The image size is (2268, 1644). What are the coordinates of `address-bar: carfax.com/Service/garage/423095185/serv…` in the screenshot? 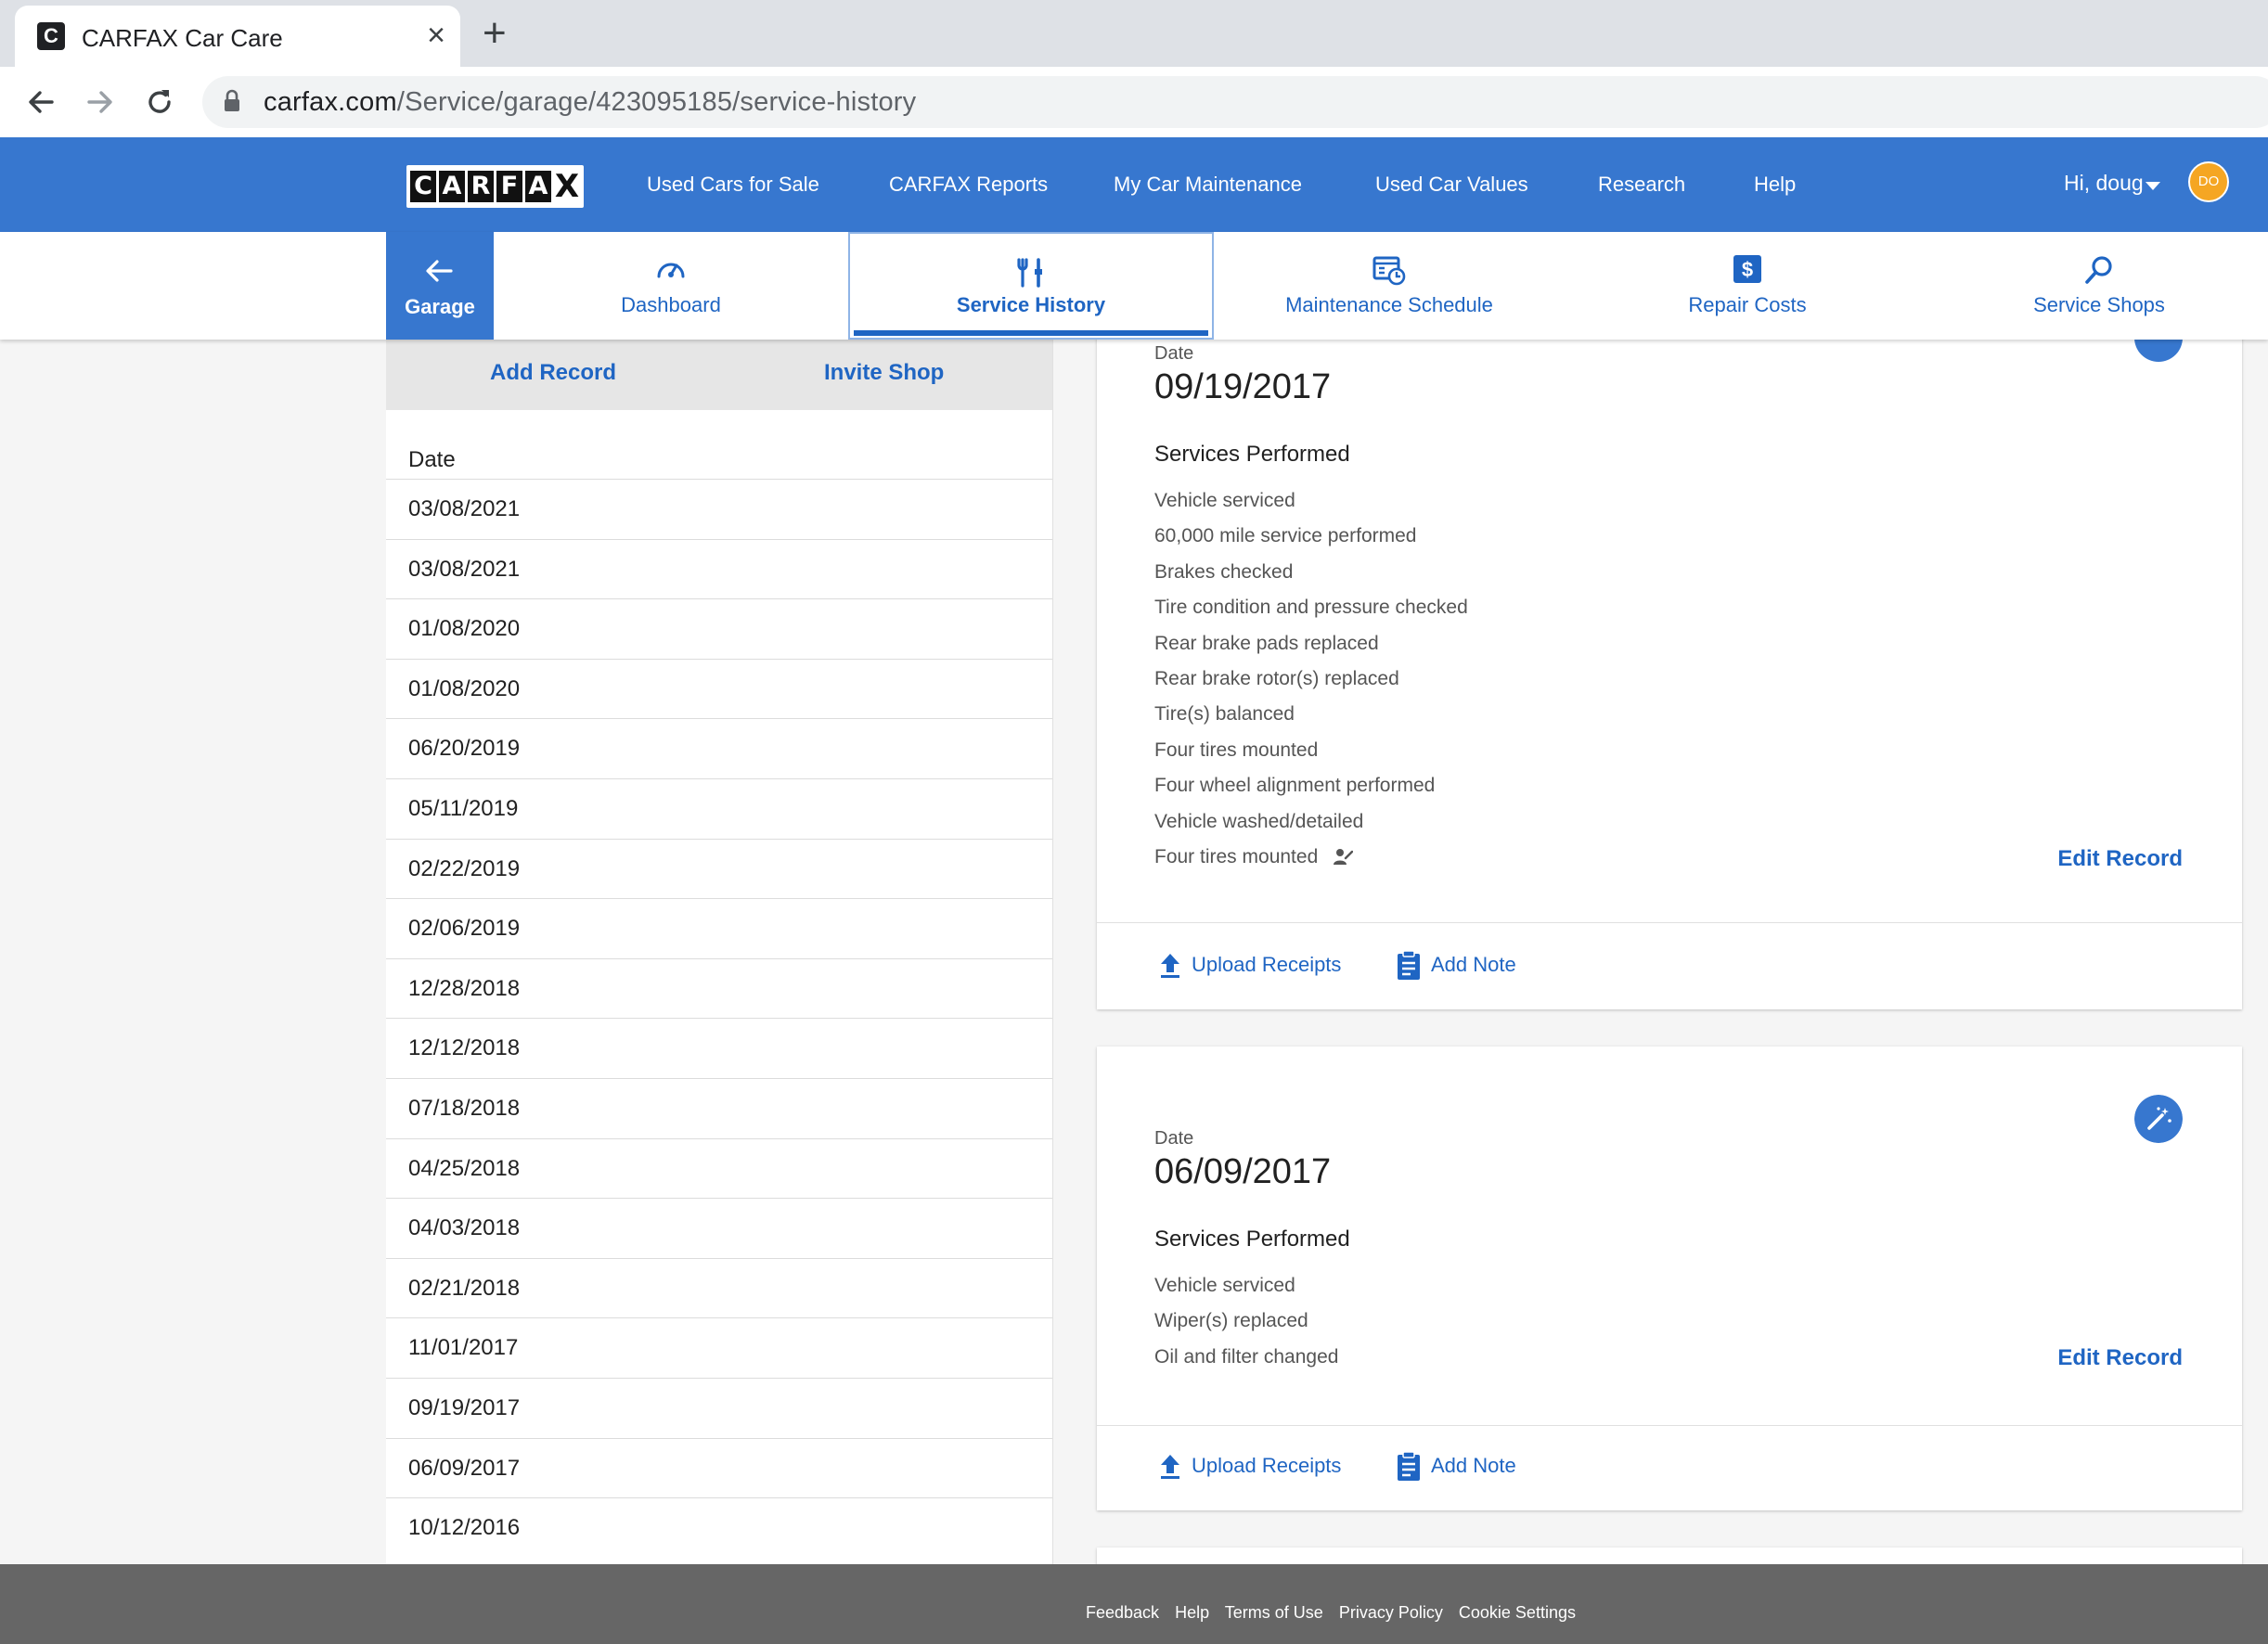 It's located at (1235, 102).